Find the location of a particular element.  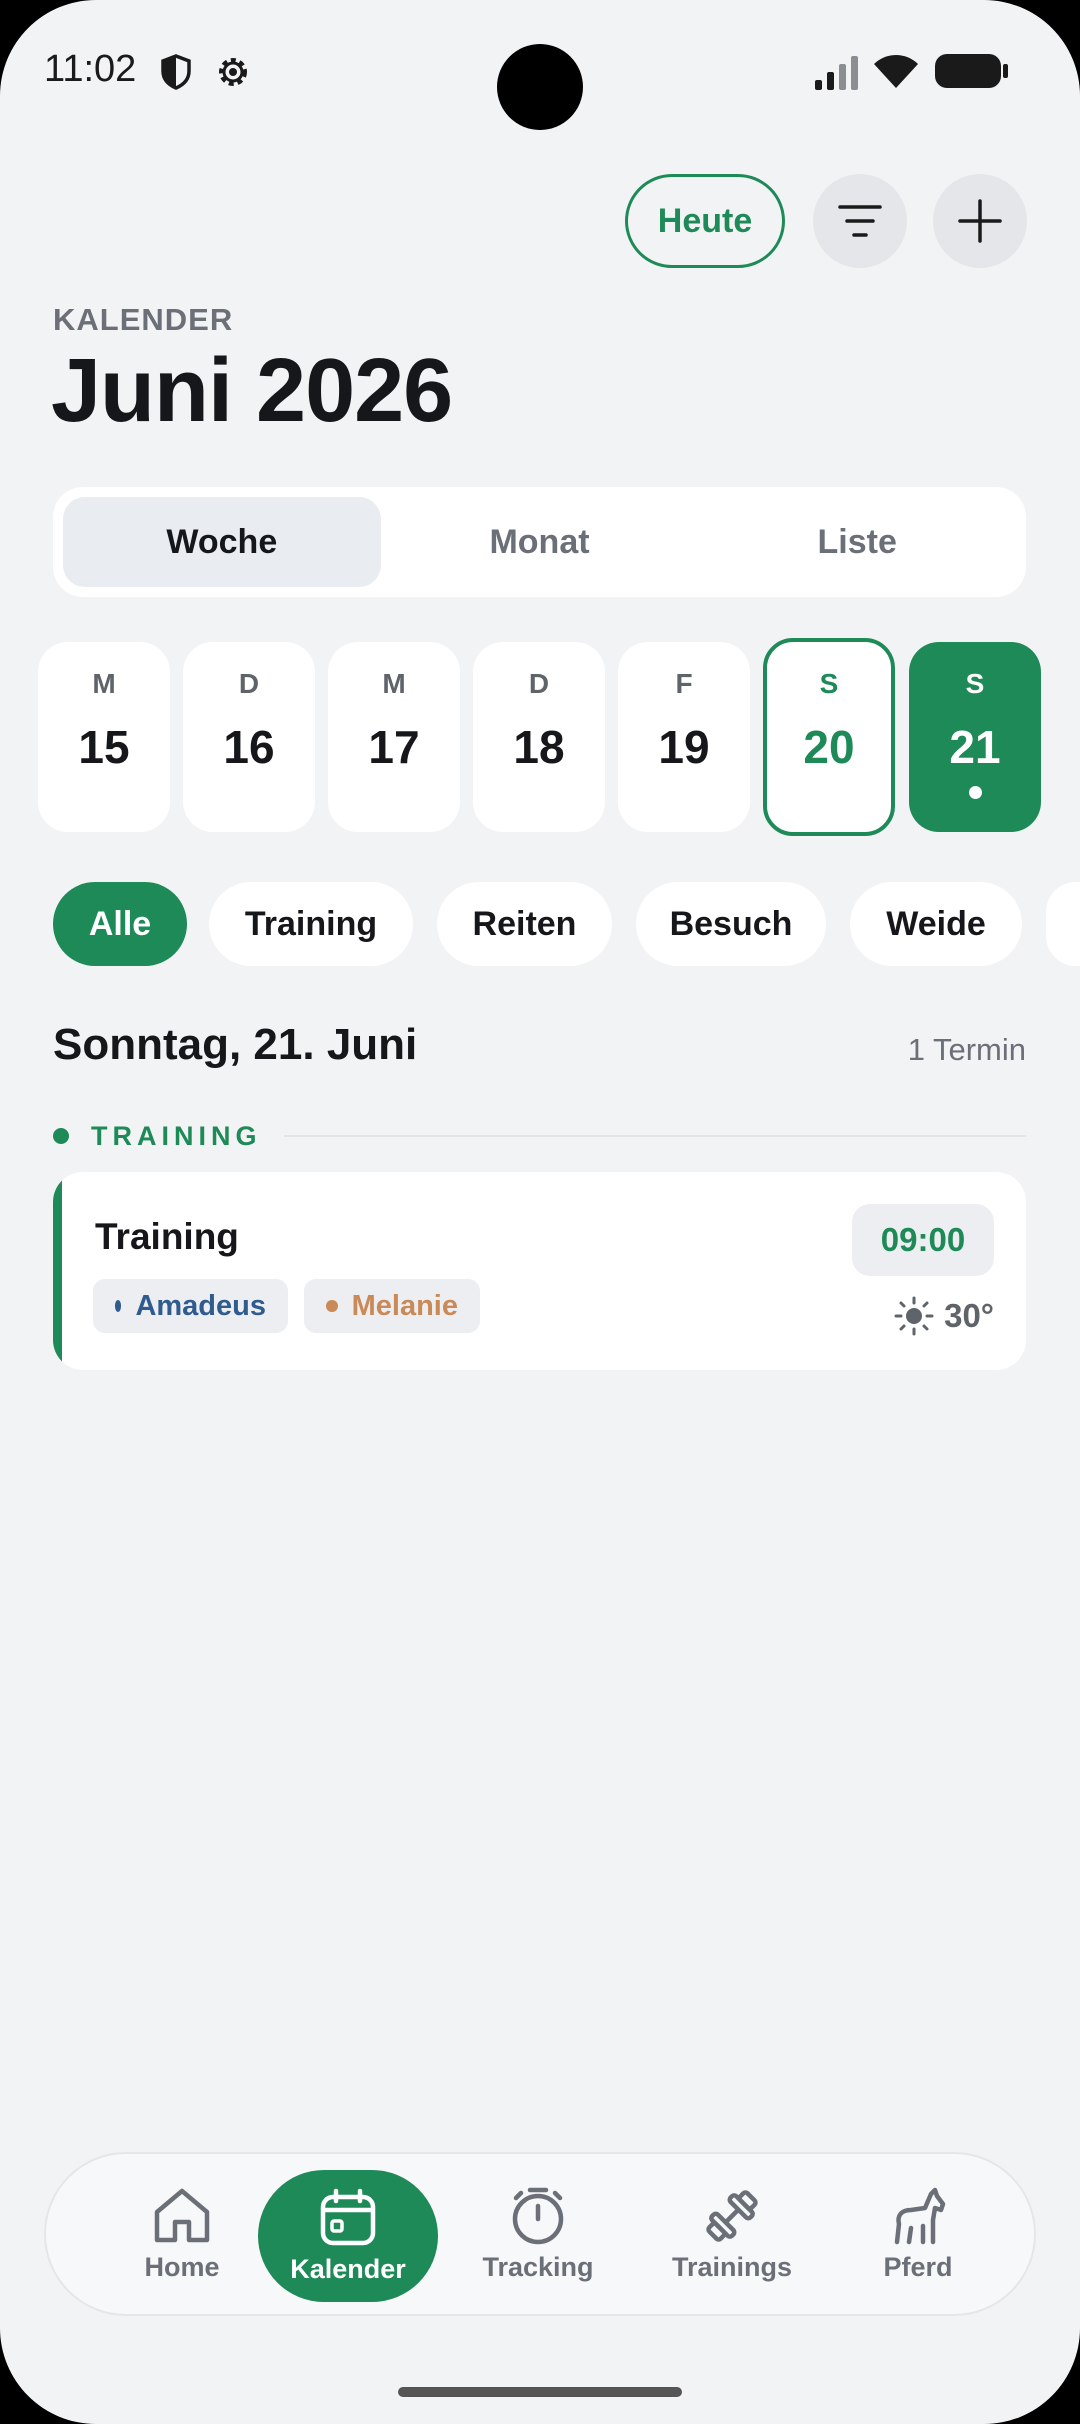

filter-chip-all: Alle is located at coordinates (120, 924).